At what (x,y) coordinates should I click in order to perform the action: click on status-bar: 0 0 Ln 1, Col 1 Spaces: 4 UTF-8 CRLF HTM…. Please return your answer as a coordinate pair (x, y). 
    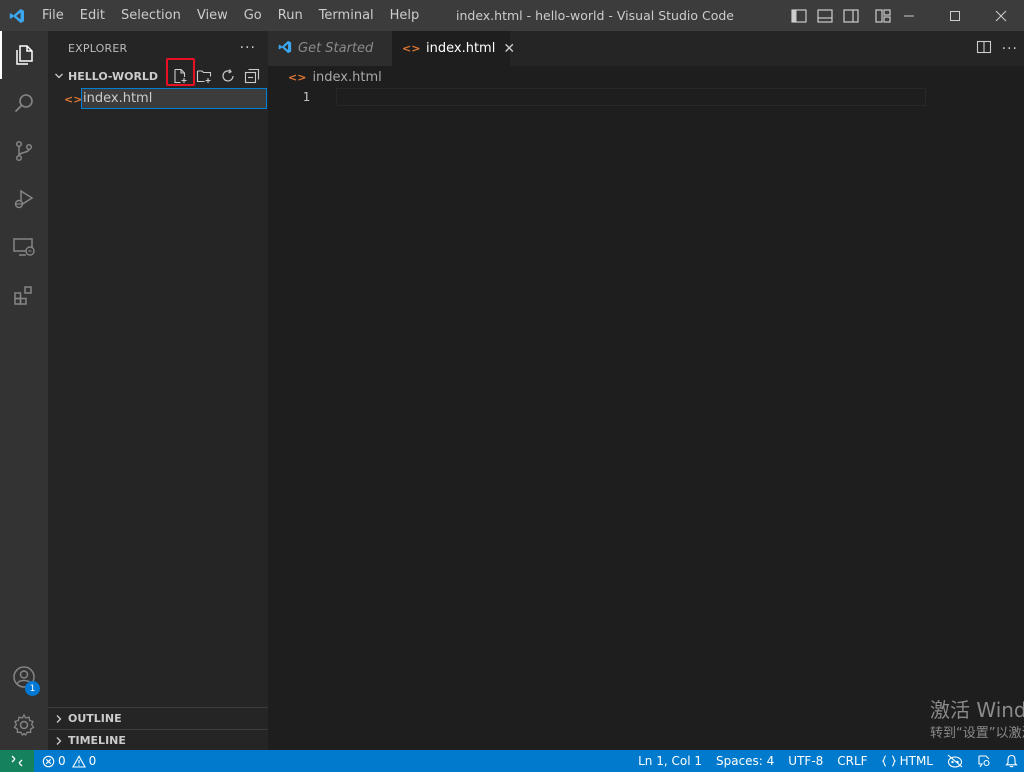
    Looking at the image, I should click on (512, 761).